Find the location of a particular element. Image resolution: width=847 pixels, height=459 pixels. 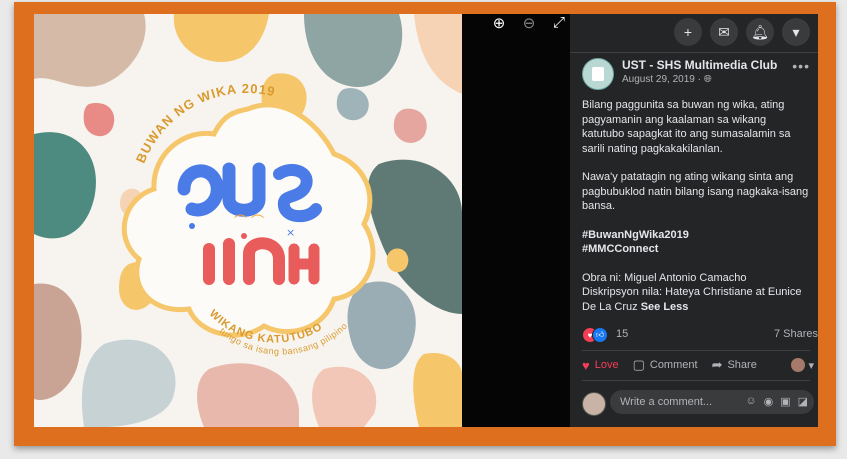

post-as-selector: ▾ is located at coordinates (802, 365).